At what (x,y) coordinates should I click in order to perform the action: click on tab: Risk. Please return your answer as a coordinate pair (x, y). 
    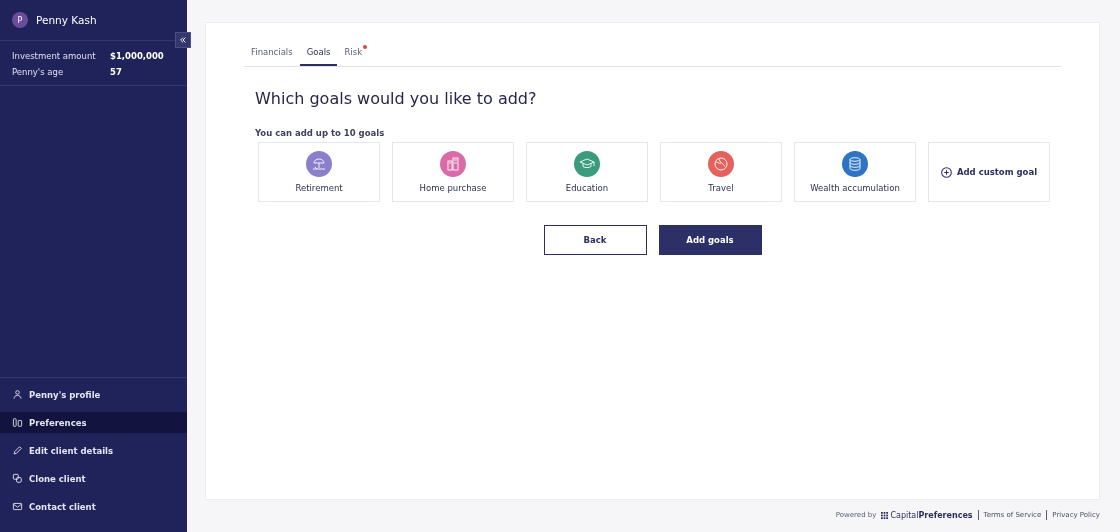
    Looking at the image, I should click on (353, 53).